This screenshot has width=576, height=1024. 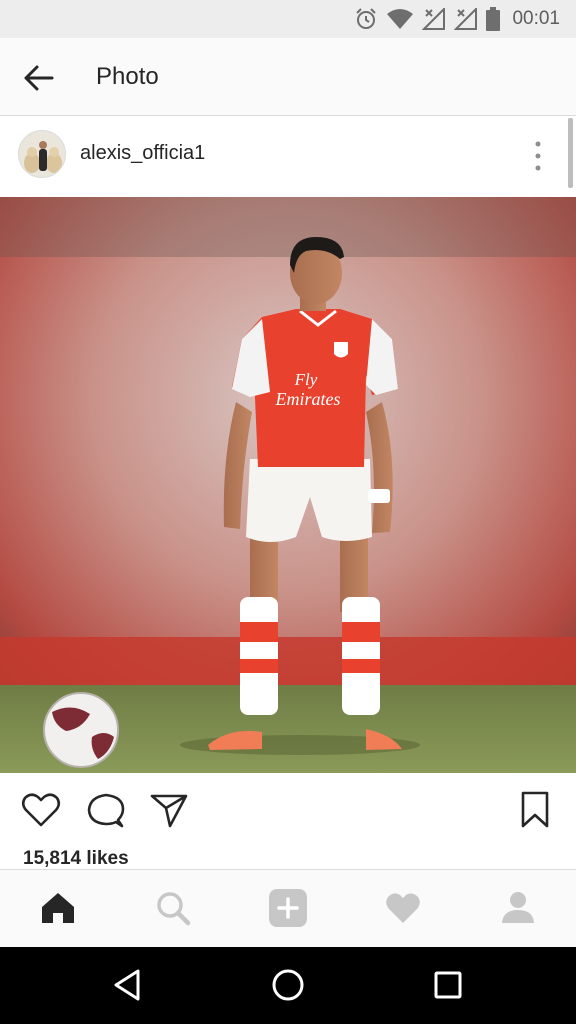 I want to click on like-button, so click(x=41, y=810).